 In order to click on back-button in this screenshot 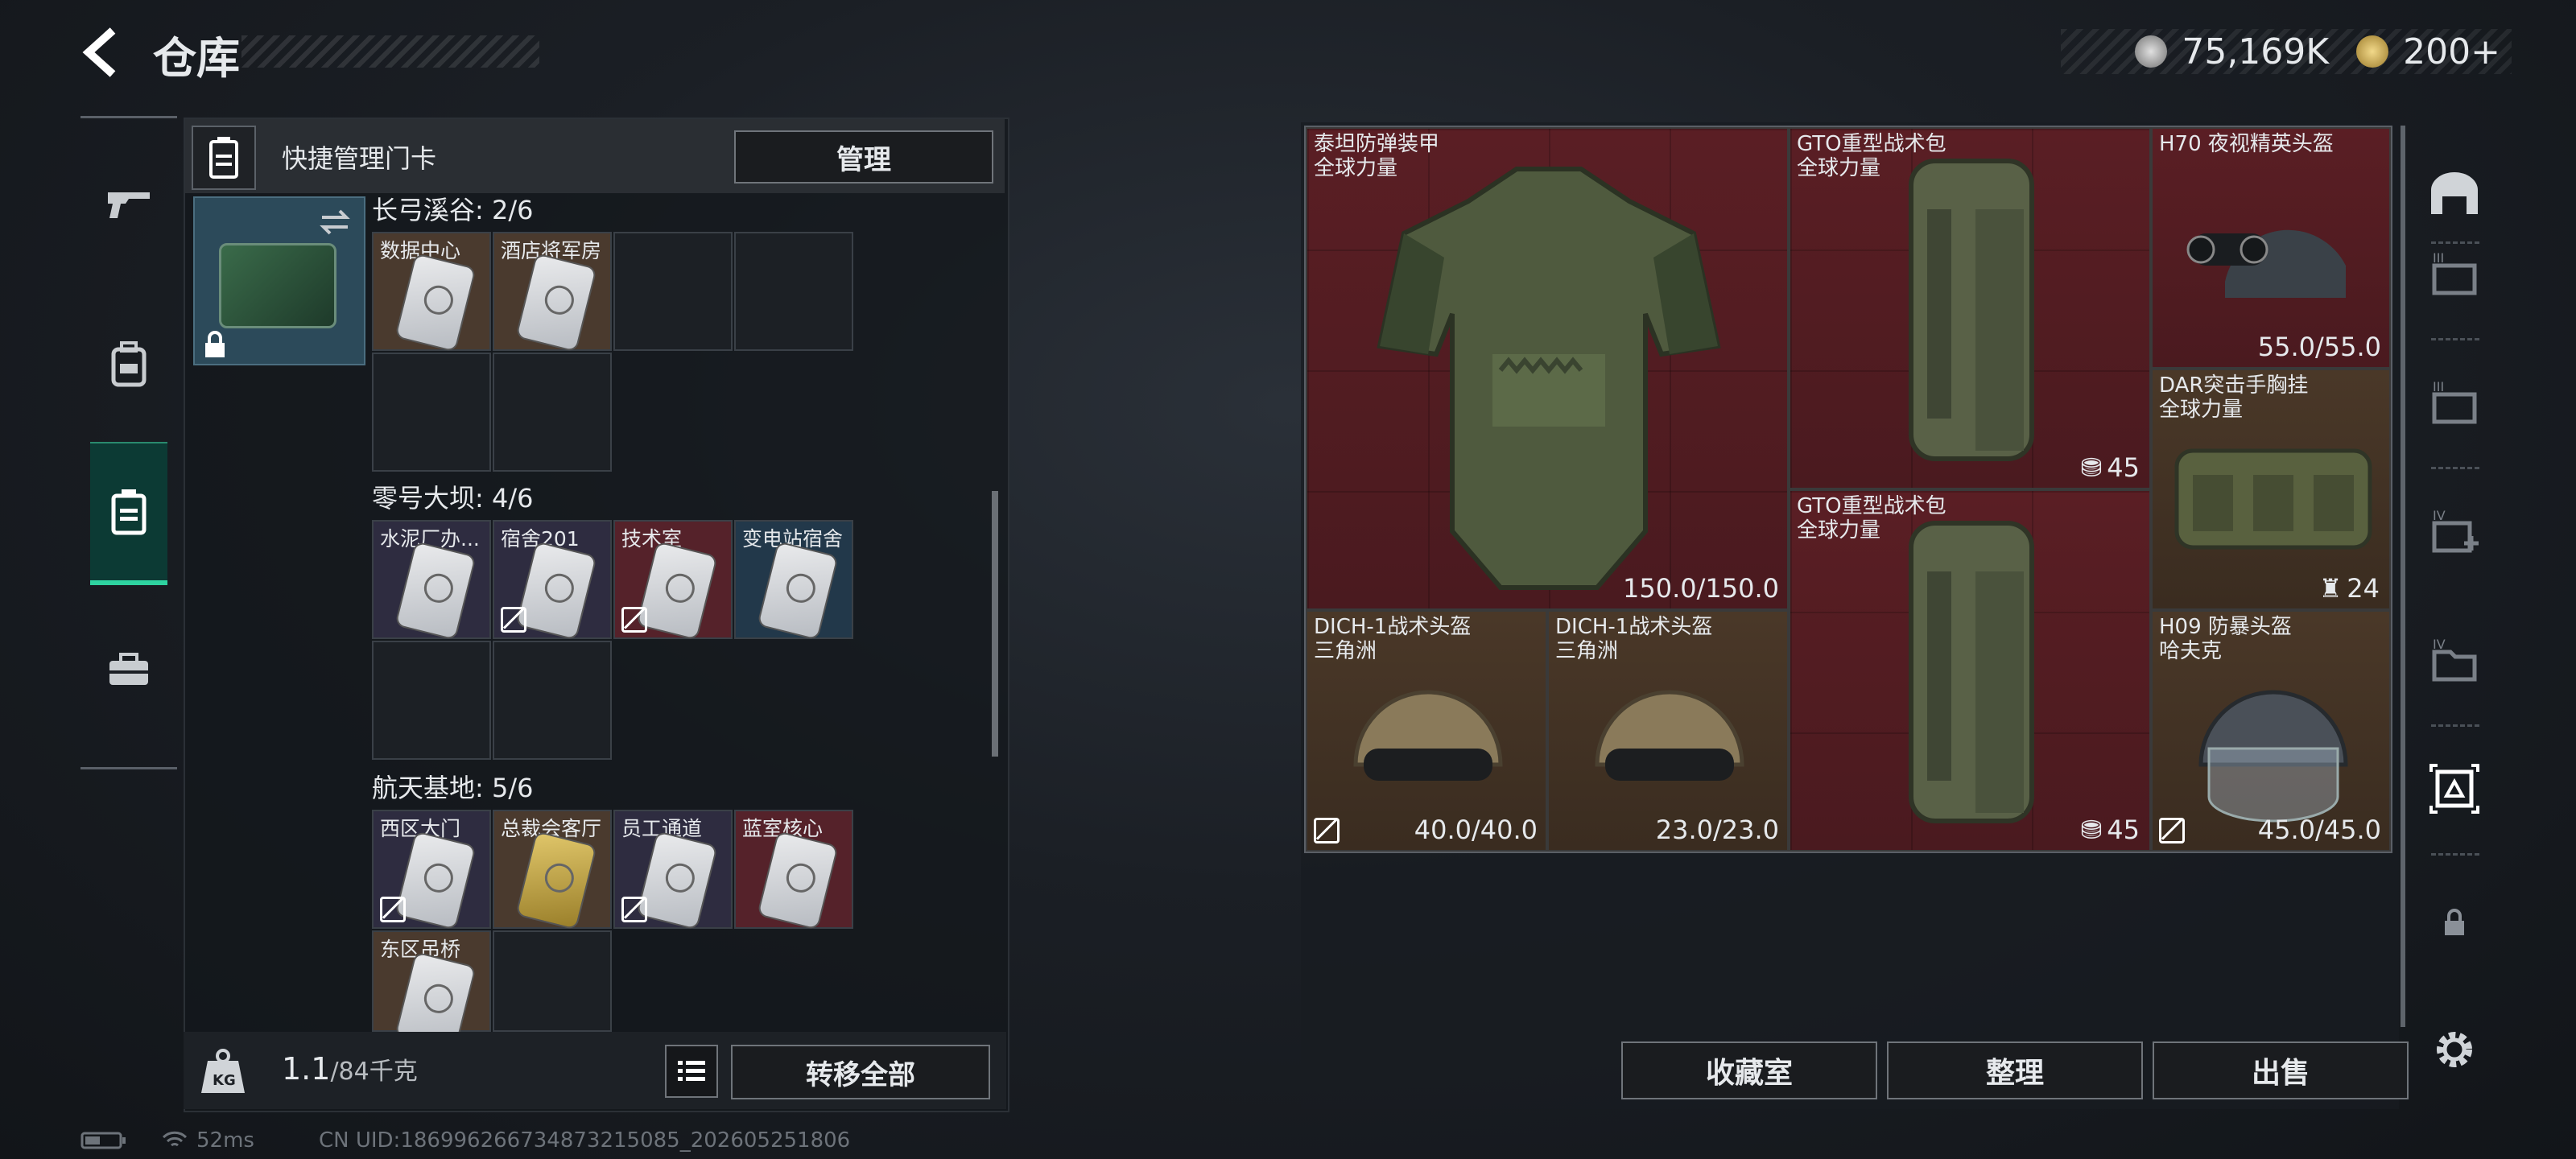, I will do `click(101, 52)`.